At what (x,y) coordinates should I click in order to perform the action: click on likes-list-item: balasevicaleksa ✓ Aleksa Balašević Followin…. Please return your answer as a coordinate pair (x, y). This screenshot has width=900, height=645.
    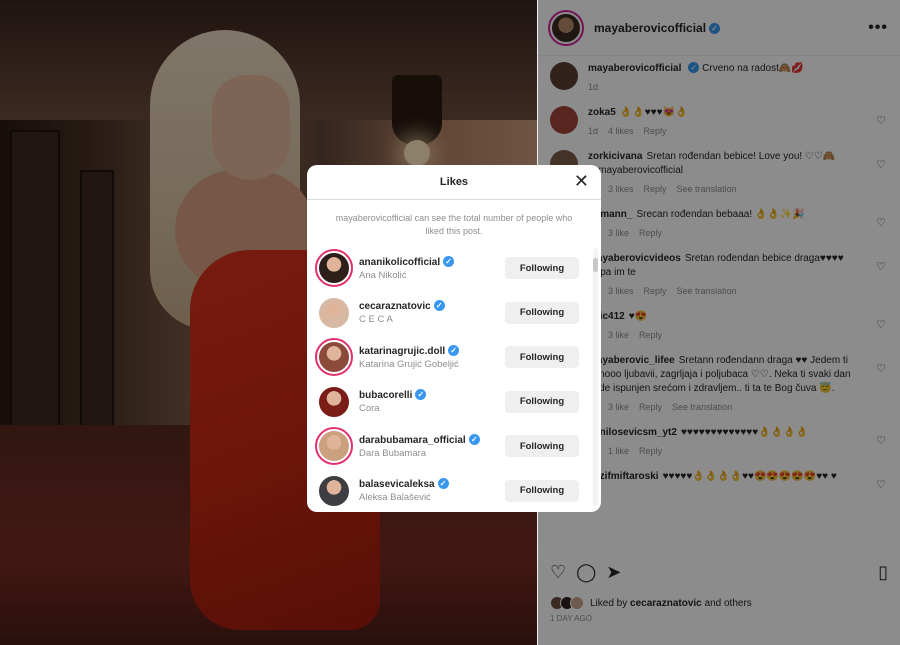
    Looking at the image, I should click on (448, 489).